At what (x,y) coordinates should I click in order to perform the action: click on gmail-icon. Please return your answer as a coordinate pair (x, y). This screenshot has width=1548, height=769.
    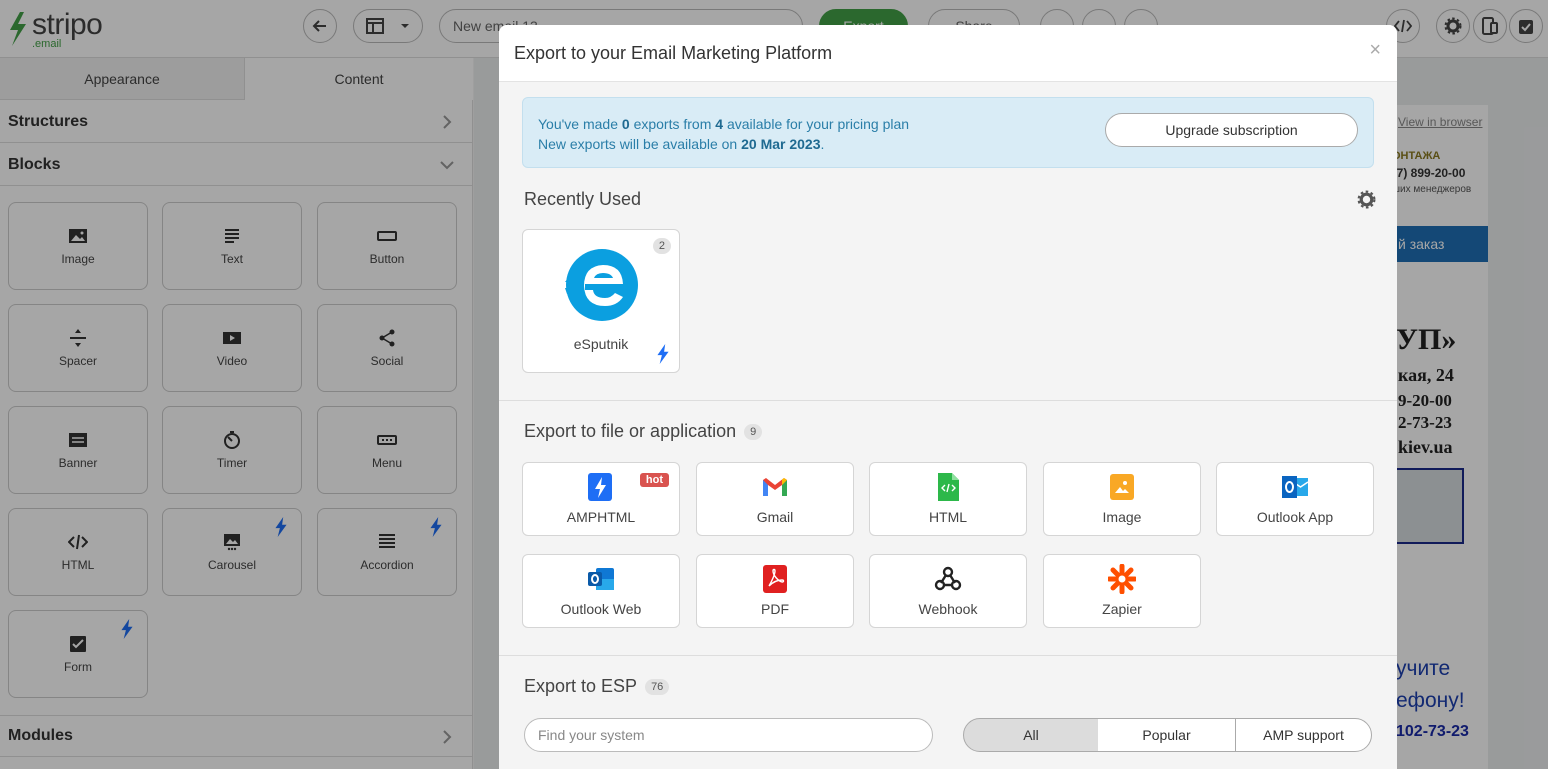
    Looking at the image, I should click on (775, 487).